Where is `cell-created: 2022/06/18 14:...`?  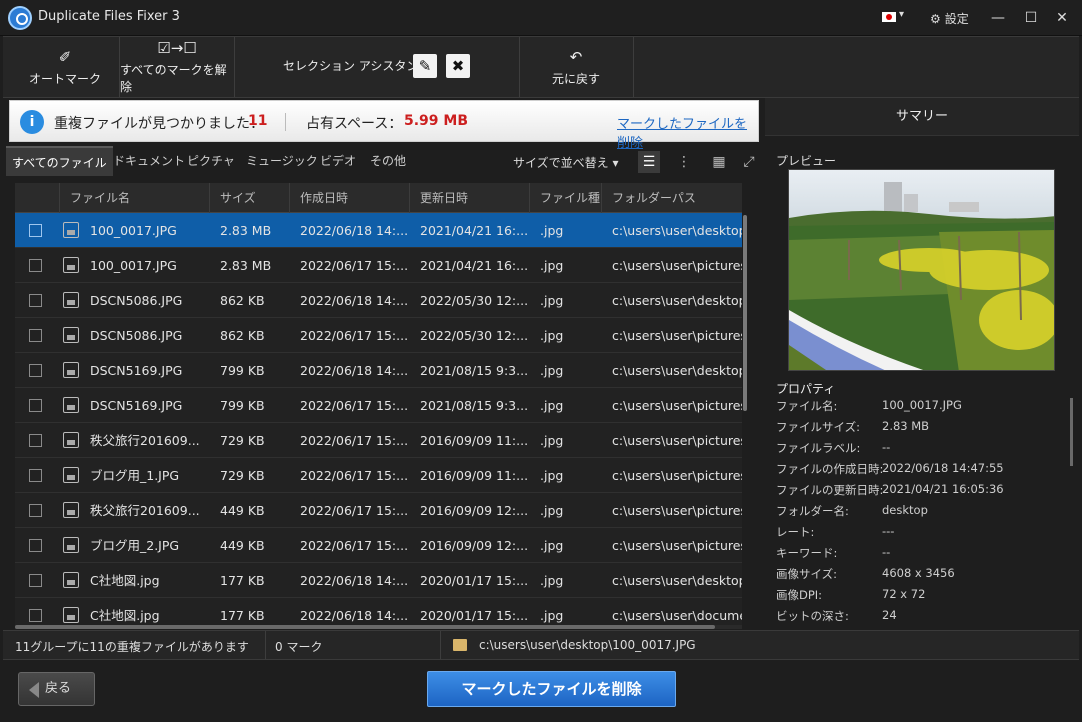 cell-created: 2022/06/18 14:... is located at coordinates (354, 230).